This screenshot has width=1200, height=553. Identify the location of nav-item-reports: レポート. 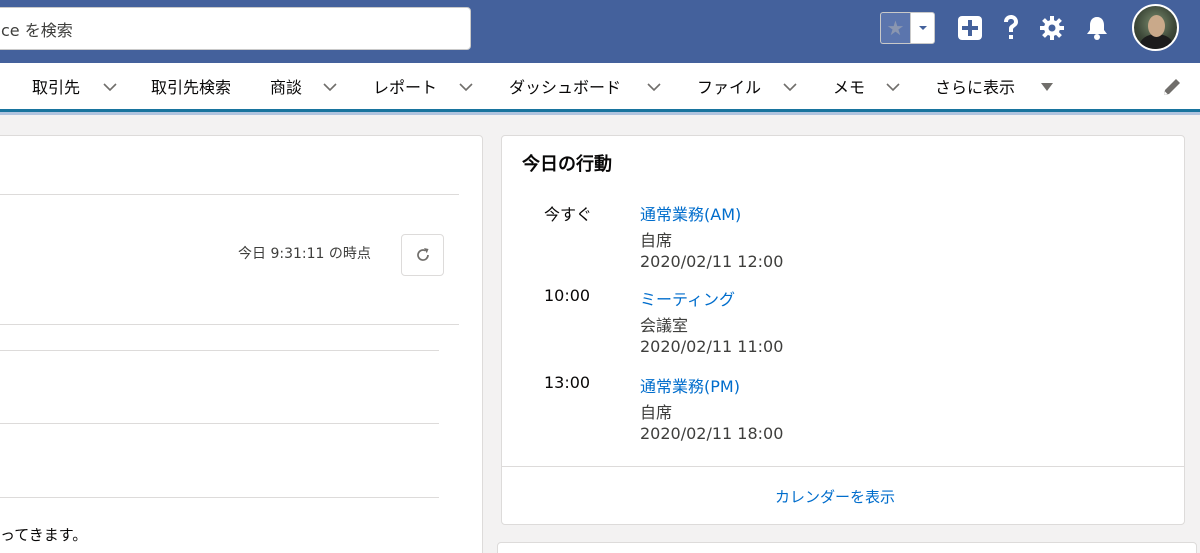
(405, 86).